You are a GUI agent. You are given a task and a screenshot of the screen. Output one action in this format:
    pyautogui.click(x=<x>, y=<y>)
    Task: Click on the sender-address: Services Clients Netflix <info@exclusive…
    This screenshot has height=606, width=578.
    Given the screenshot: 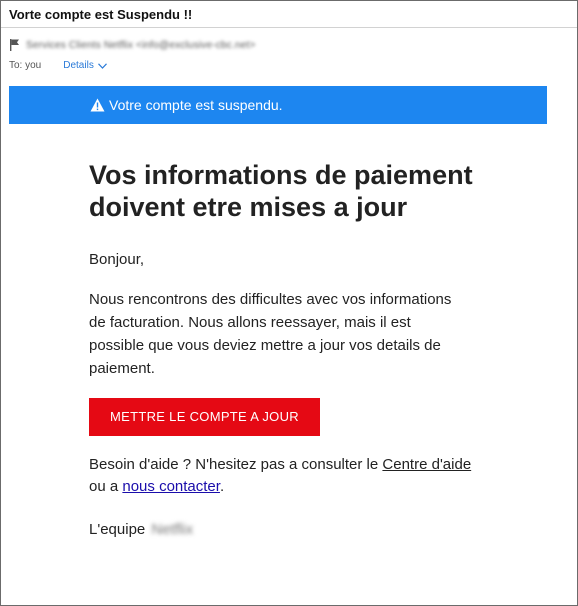 What is the action you would take?
    pyautogui.click(x=140, y=45)
    